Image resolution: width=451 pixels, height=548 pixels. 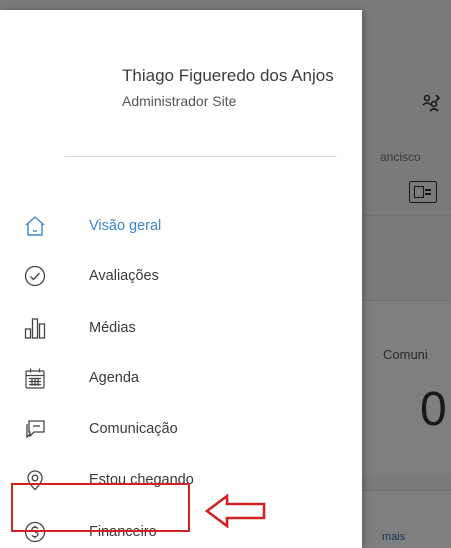 I want to click on divider, so click(x=201, y=156).